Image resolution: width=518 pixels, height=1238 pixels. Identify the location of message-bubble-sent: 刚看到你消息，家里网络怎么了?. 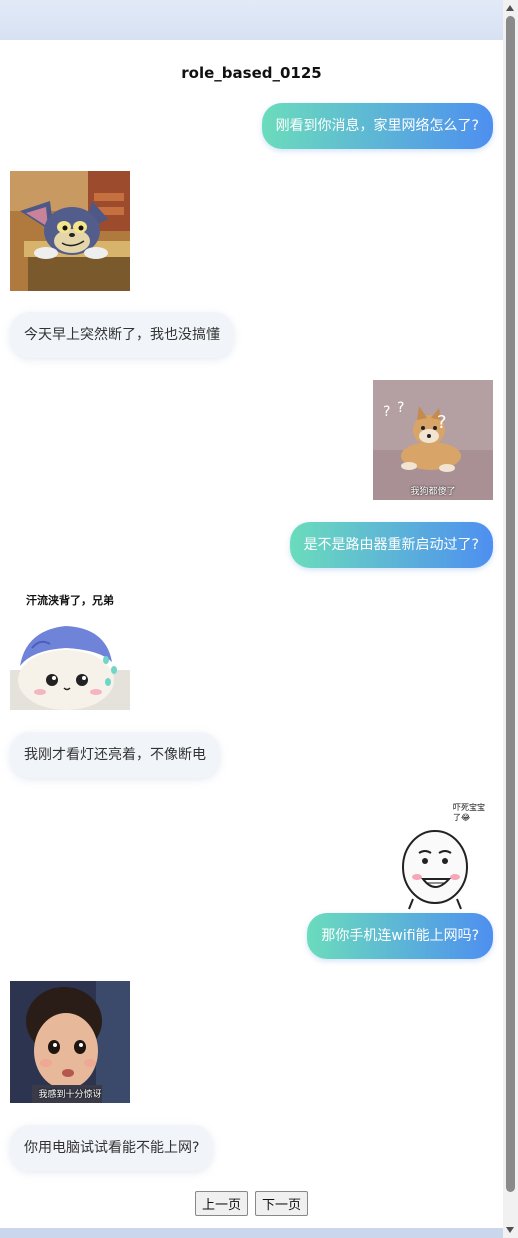
(377, 126).